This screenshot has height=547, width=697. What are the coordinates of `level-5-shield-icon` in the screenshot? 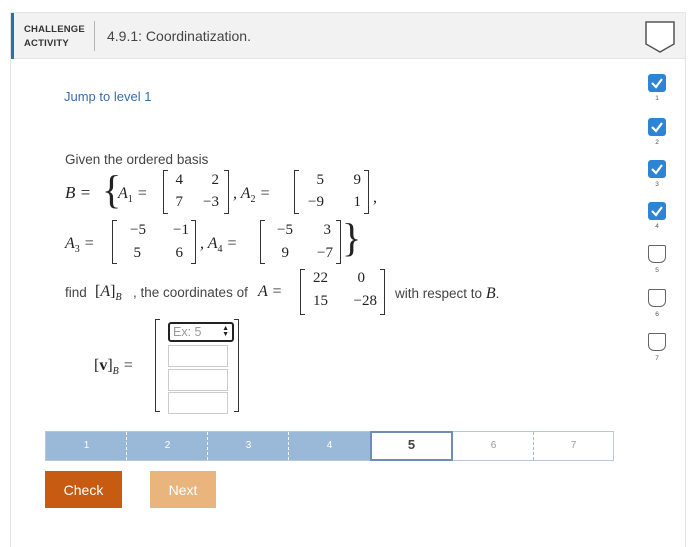 It's located at (657, 254).